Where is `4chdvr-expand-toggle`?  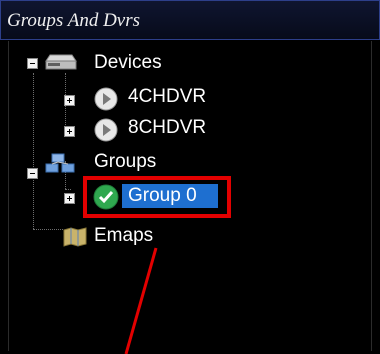
4chdvr-expand-toggle is located at coordinates (69, 100).